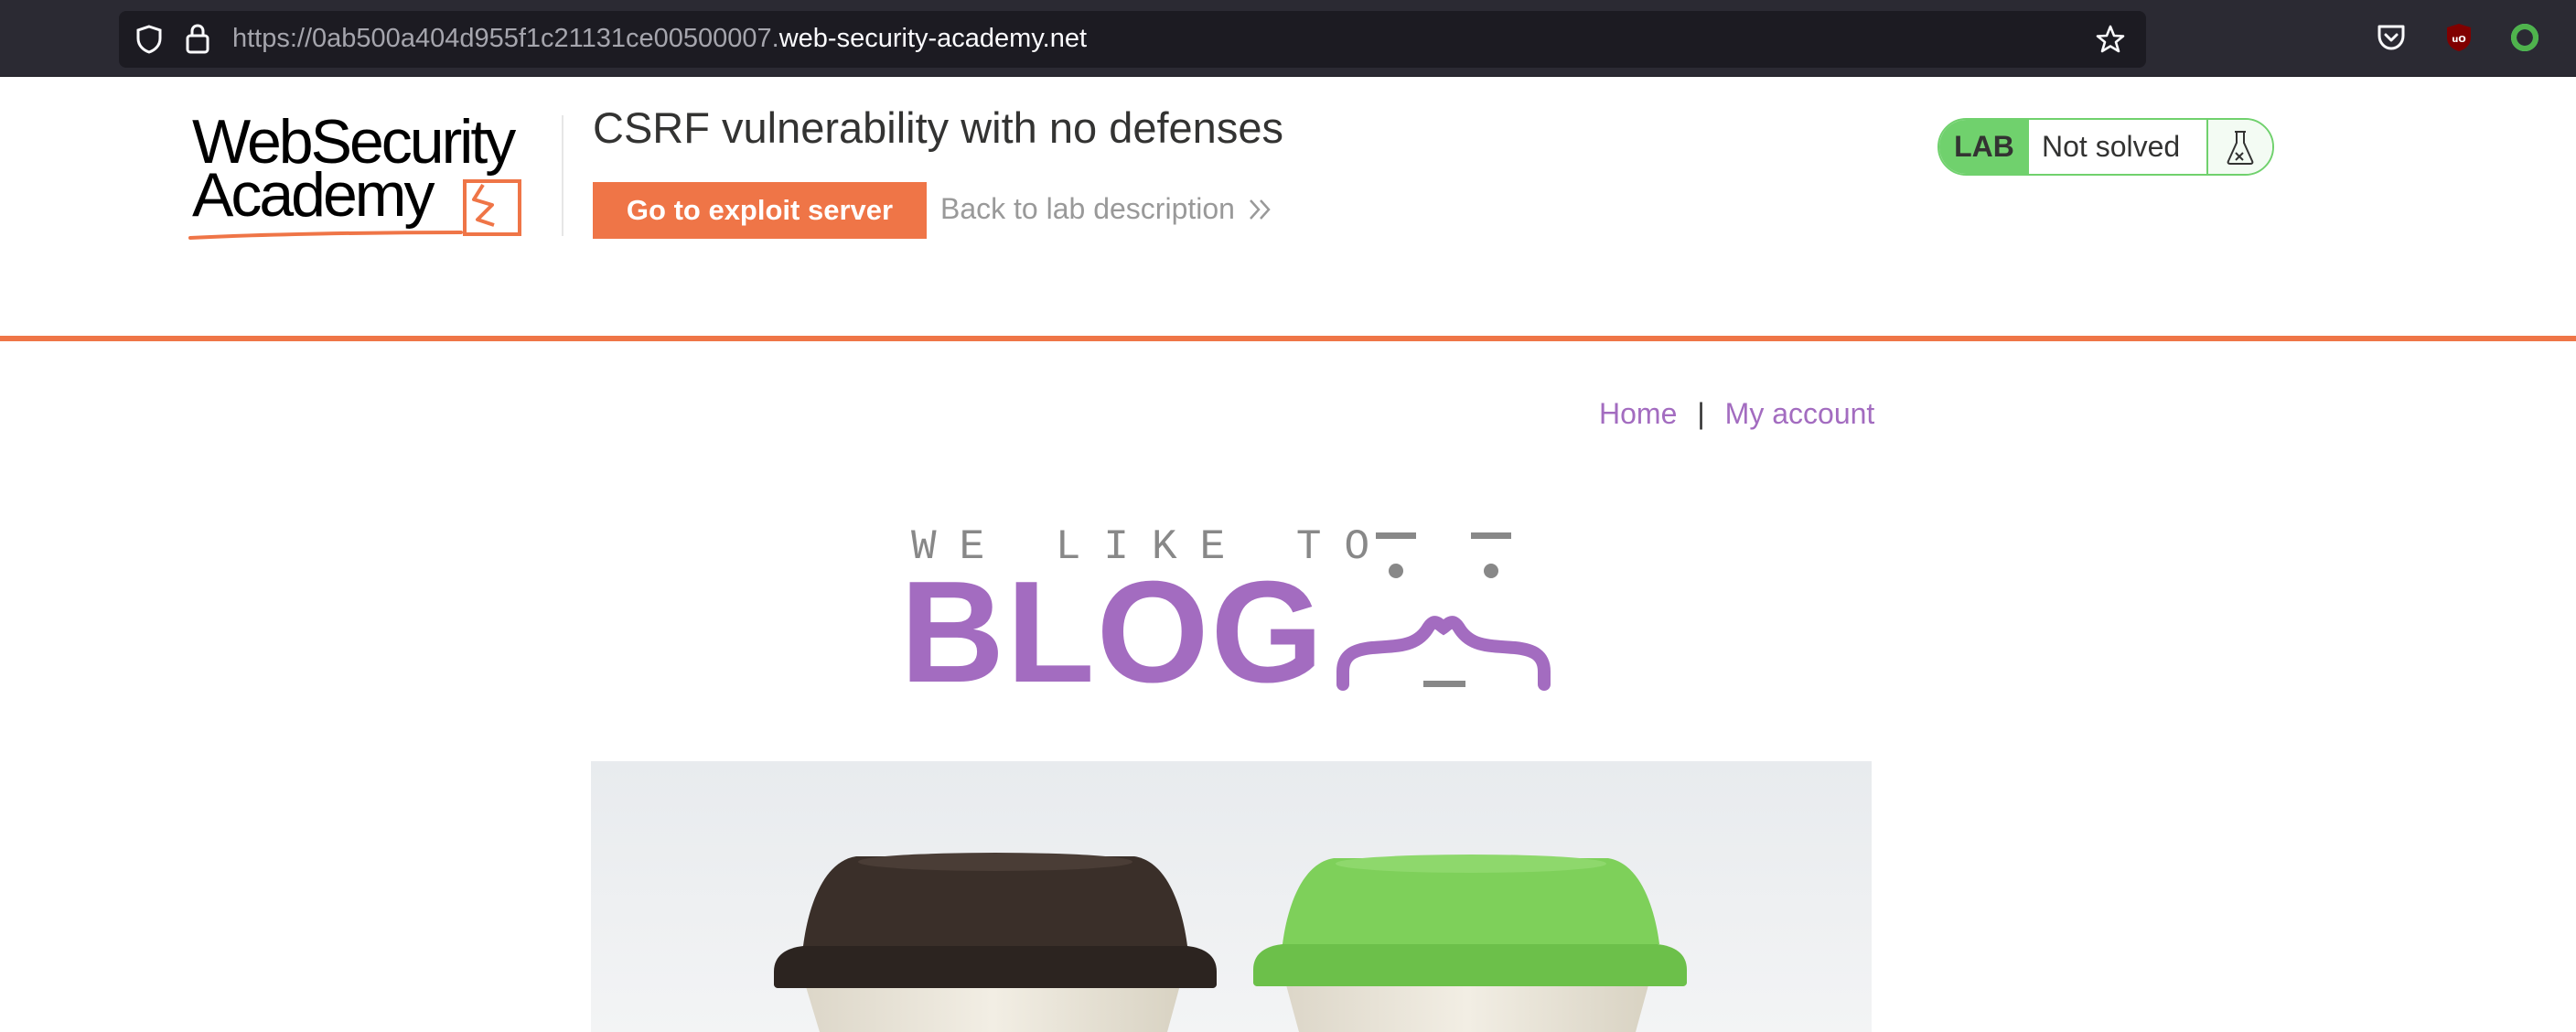 This screenshot has height=1032, width=2576. Describe the element at coordinates (149, 39) in the screenshot. I see `shield-icon` at that location.